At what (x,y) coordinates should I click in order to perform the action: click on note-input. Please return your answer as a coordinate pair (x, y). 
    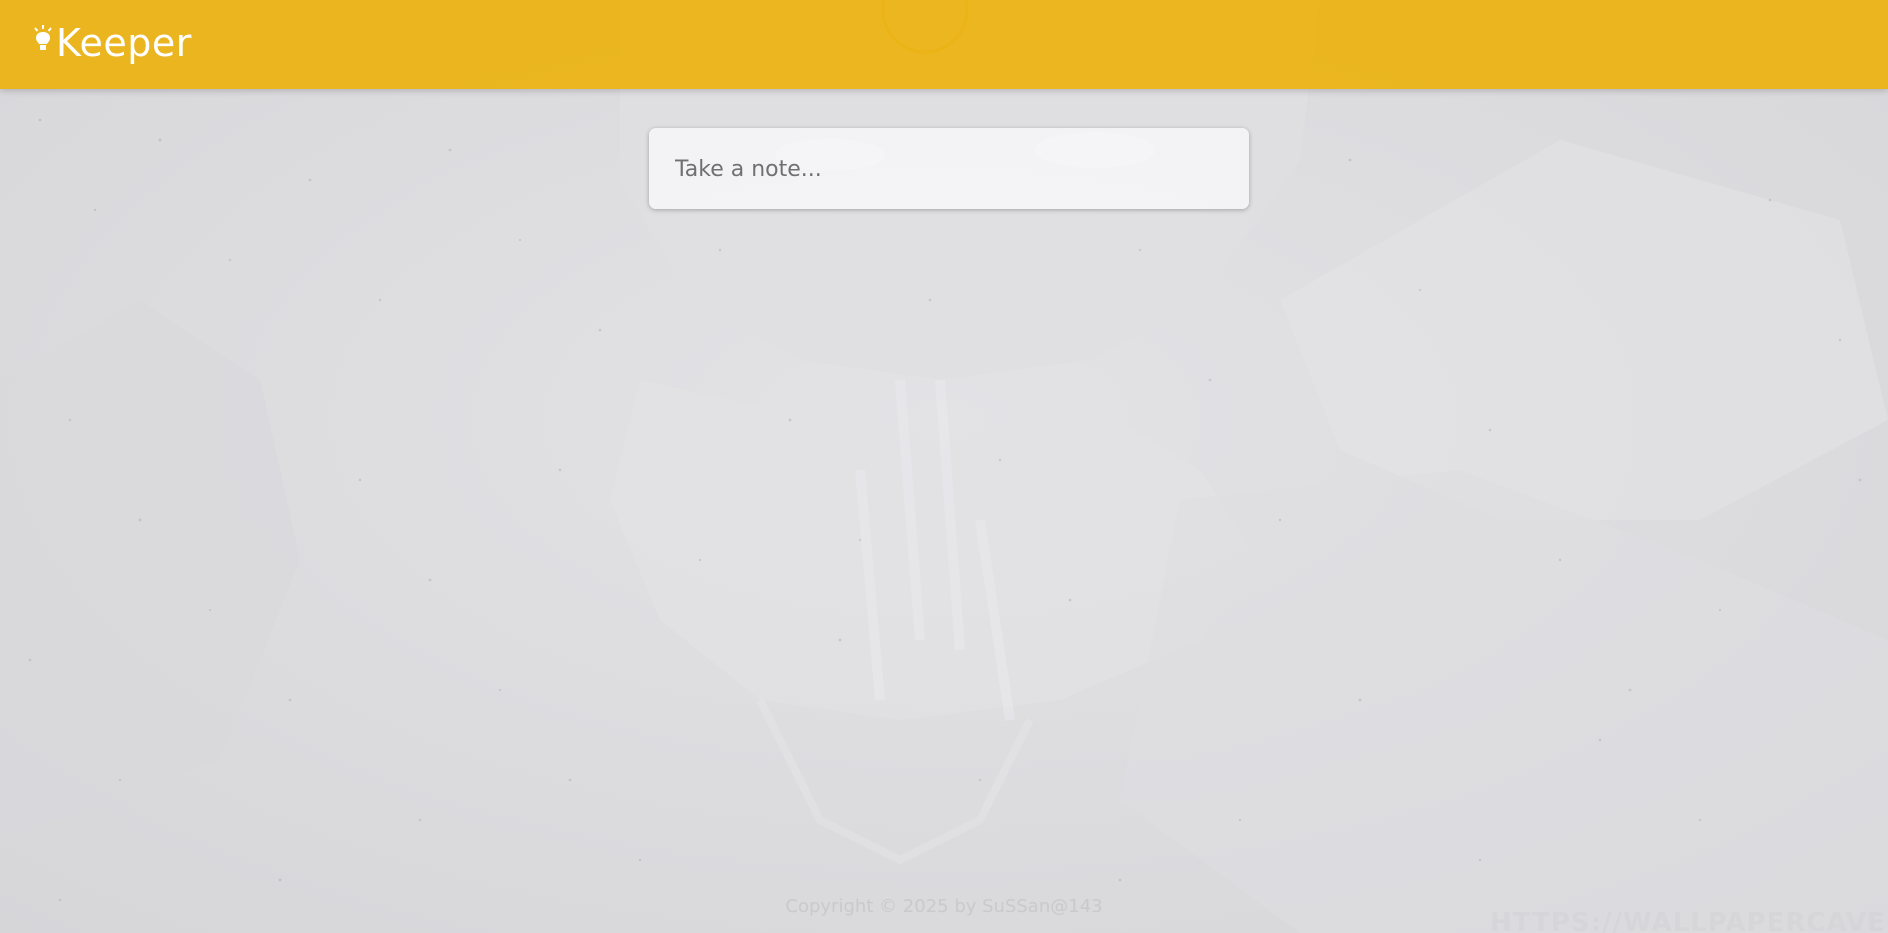
    Looking at the image, I should click on (950, 169).